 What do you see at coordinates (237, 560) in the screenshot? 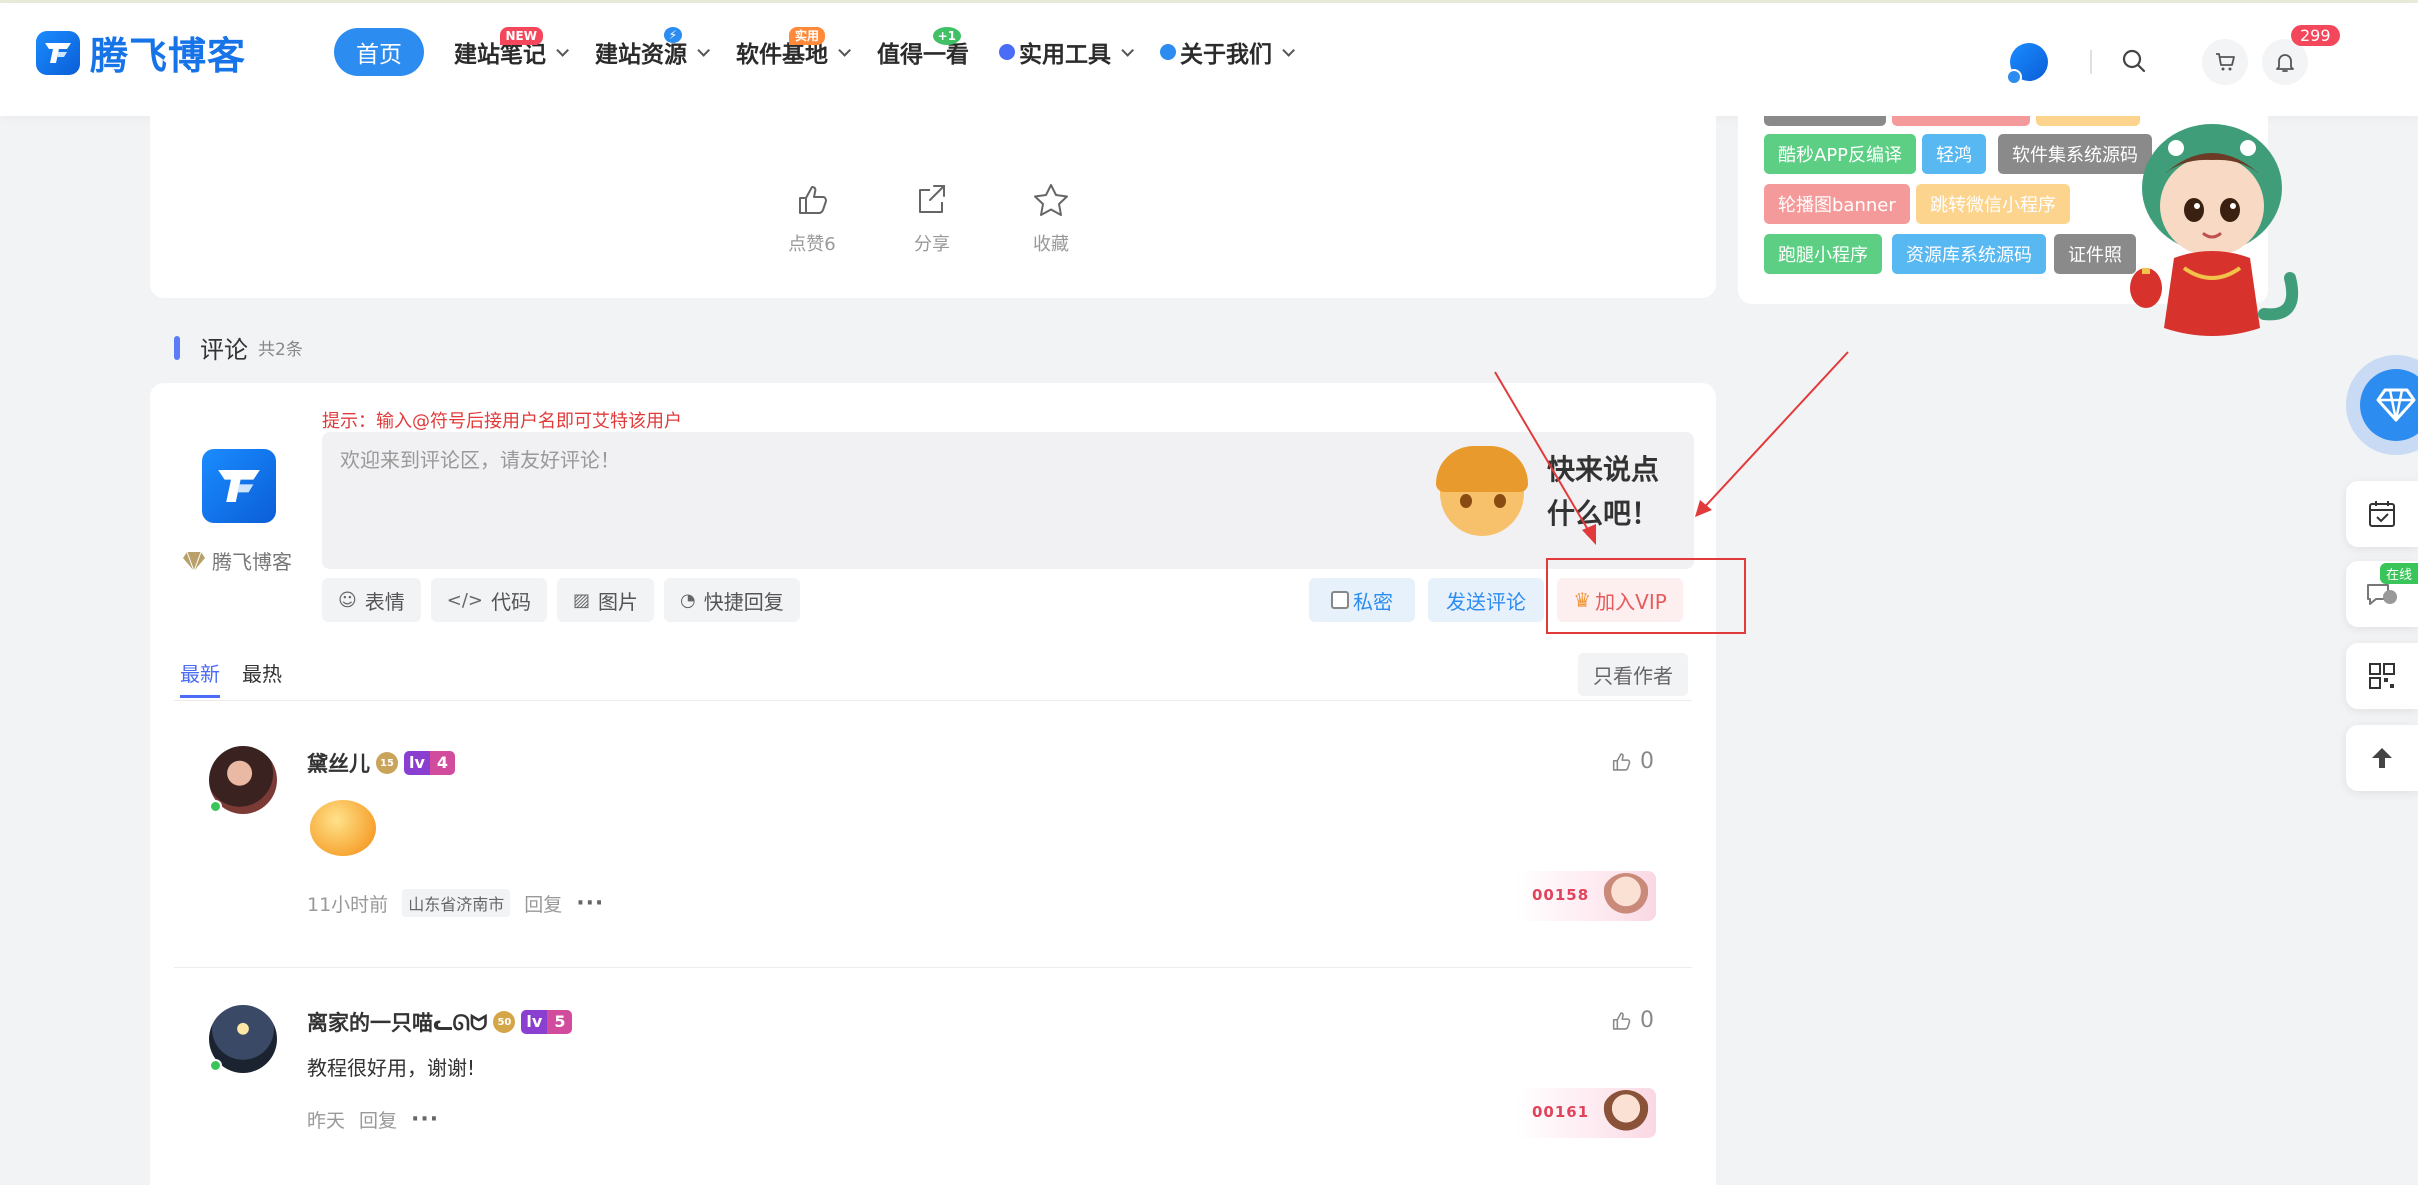
I see `current-user-name: 腾飞博客` at bounding box center [237, 560].